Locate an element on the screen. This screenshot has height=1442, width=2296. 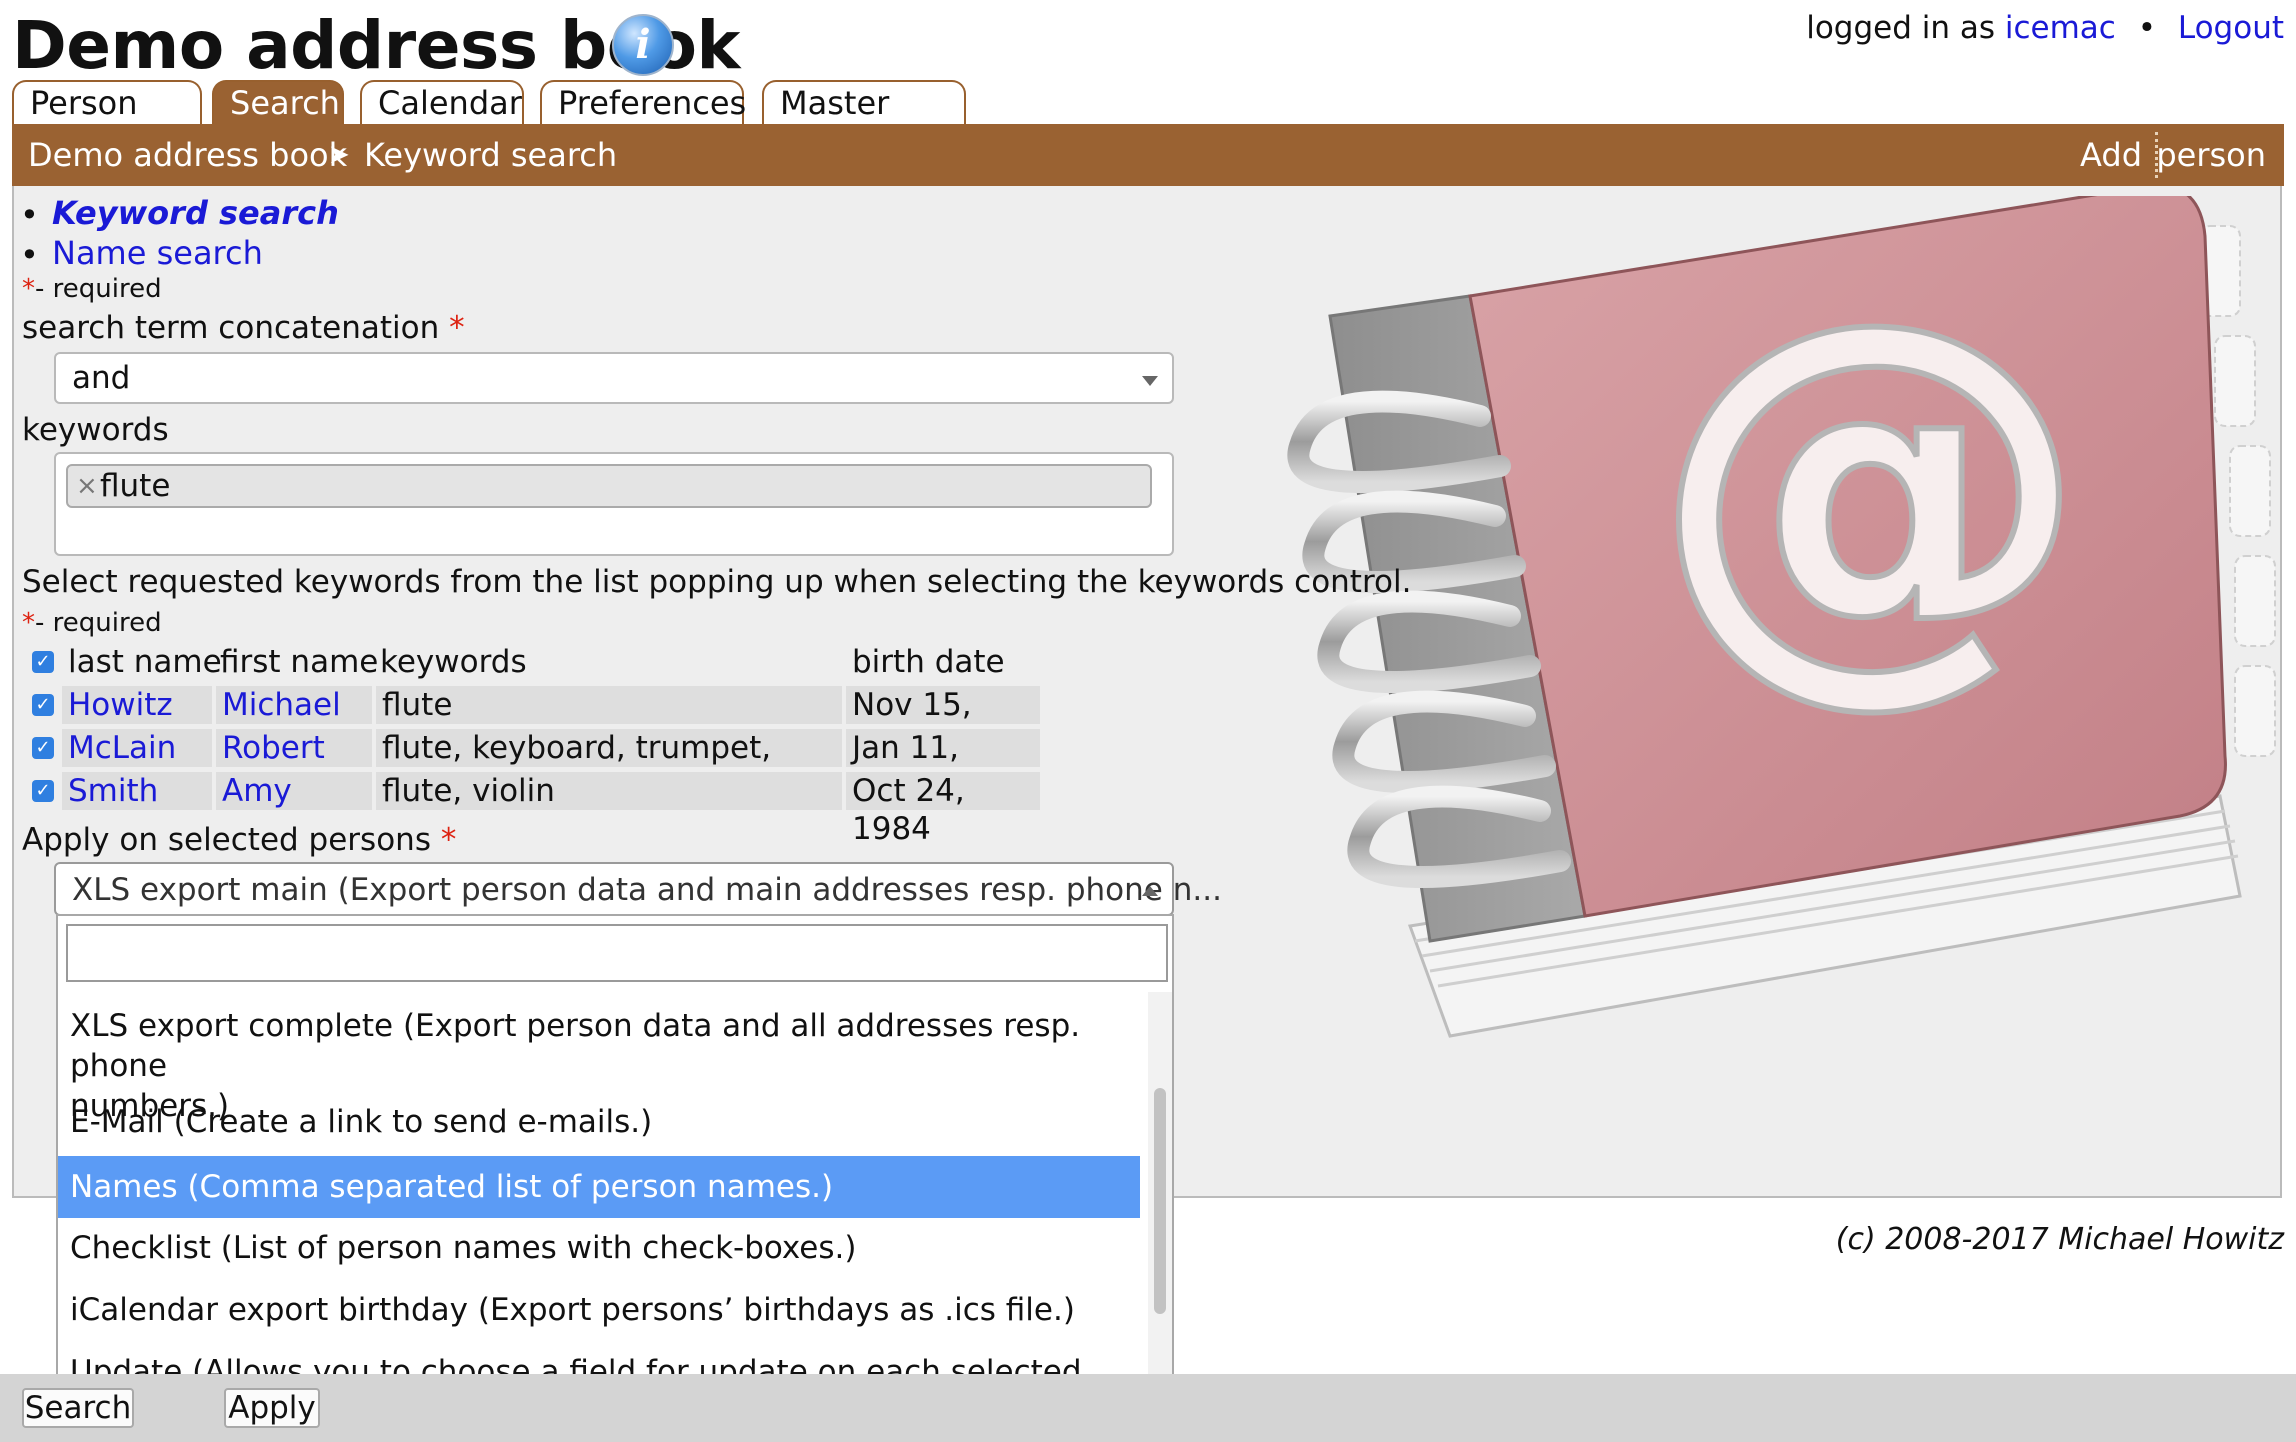
apply-label: Apply on selected persons * is located at coordinates (239, 840).